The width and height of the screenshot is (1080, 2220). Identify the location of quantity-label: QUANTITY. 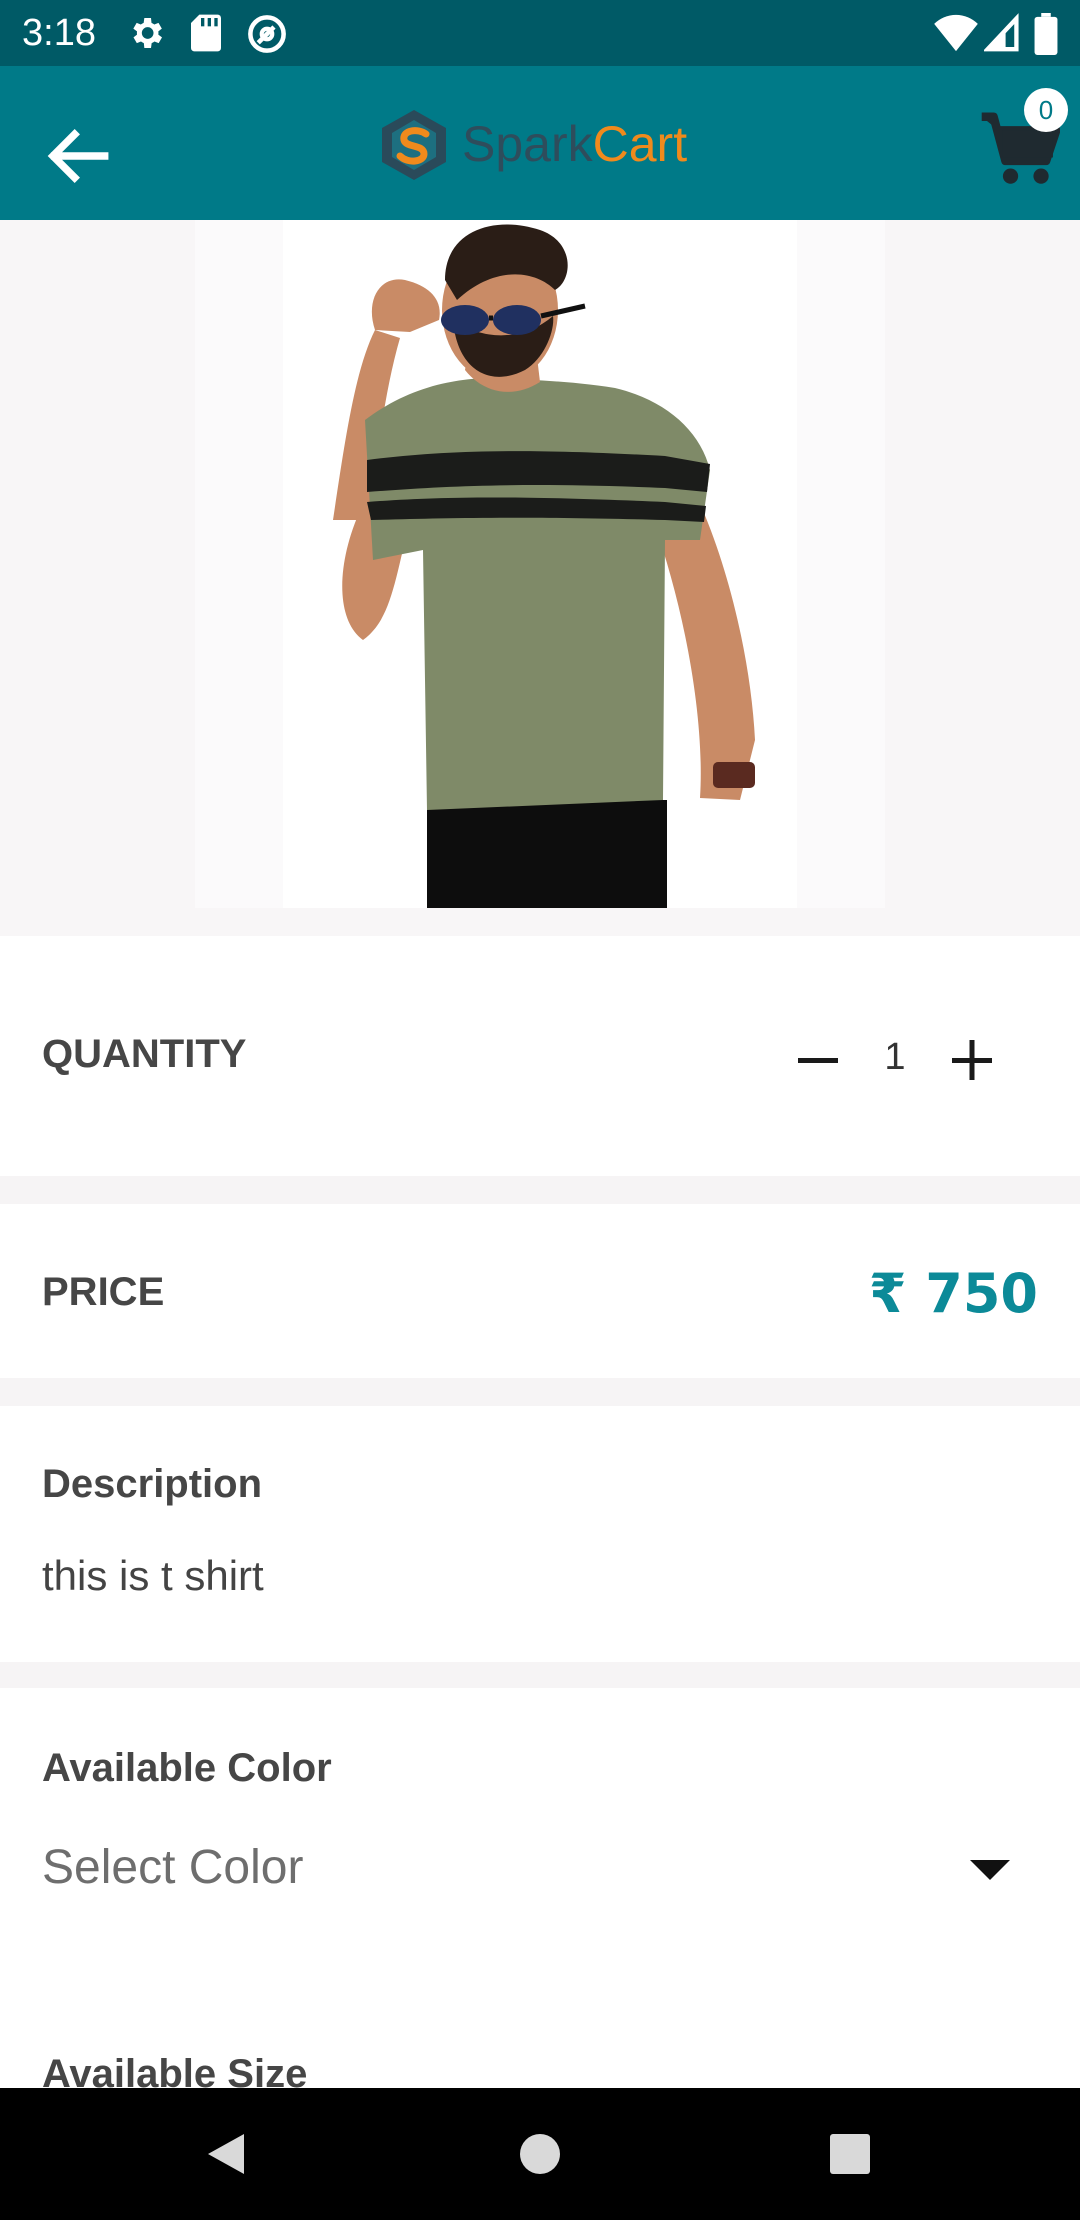
(144, 1054).